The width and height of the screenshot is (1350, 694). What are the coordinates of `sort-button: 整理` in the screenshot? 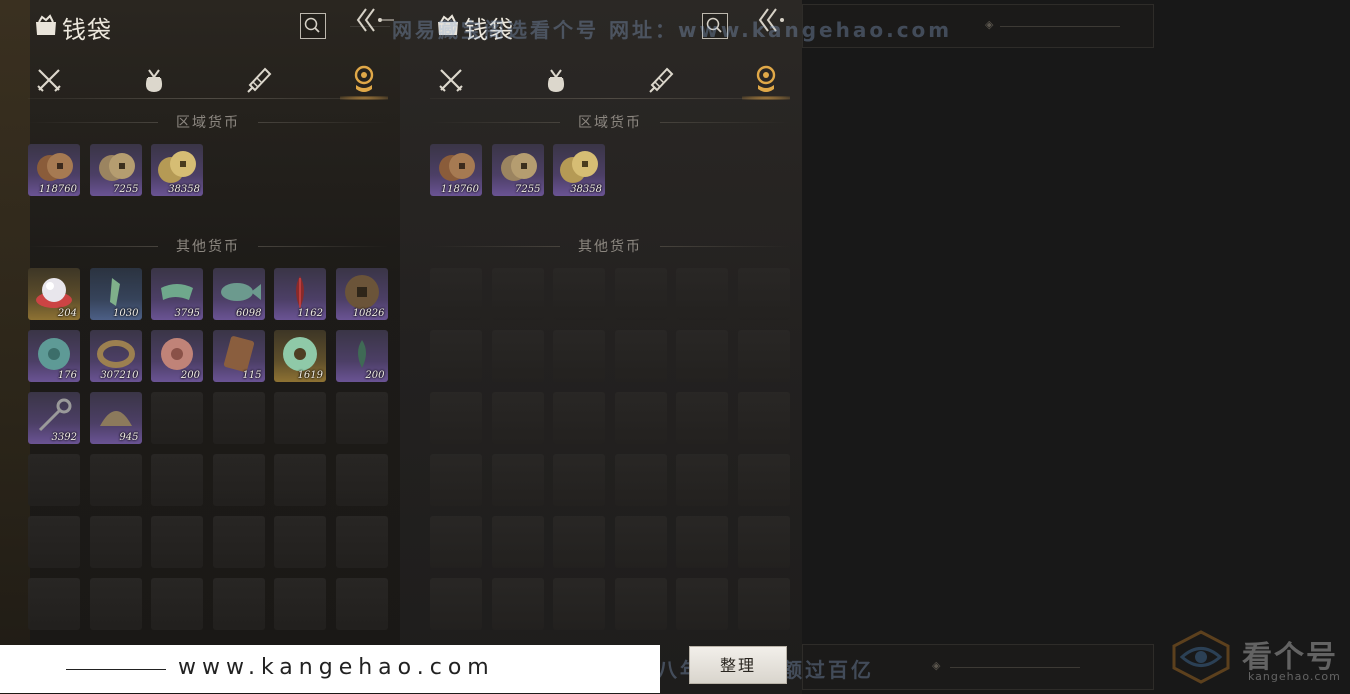 It's located at (738, 665).